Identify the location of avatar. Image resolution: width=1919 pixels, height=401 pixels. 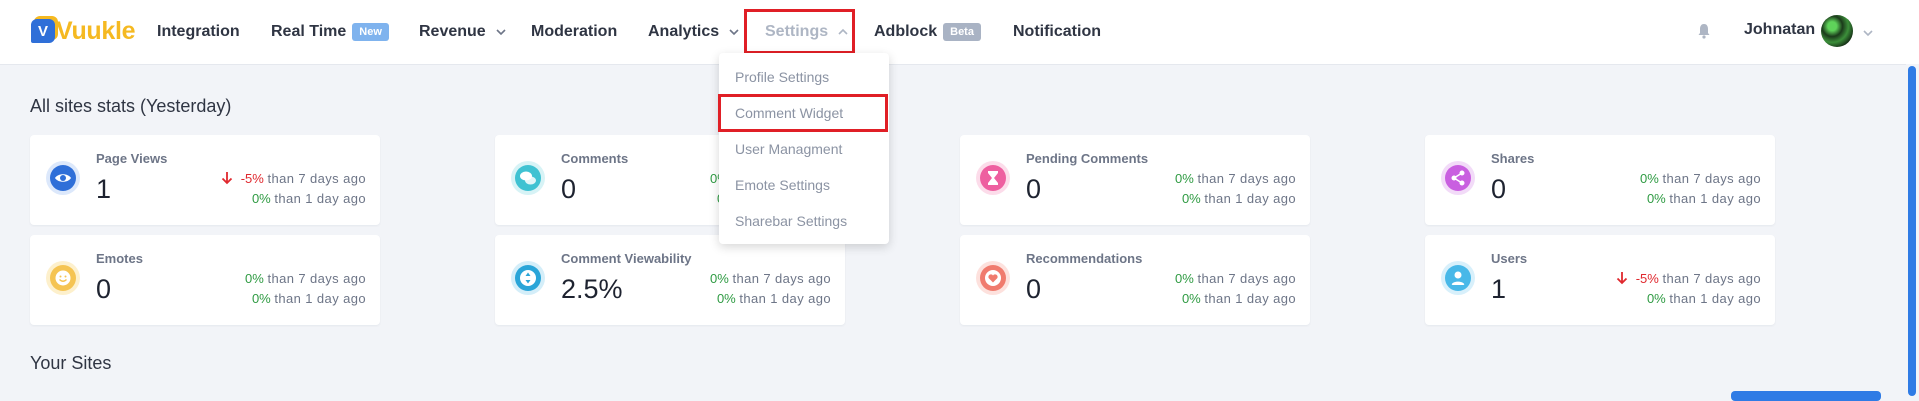
(1837, 31).